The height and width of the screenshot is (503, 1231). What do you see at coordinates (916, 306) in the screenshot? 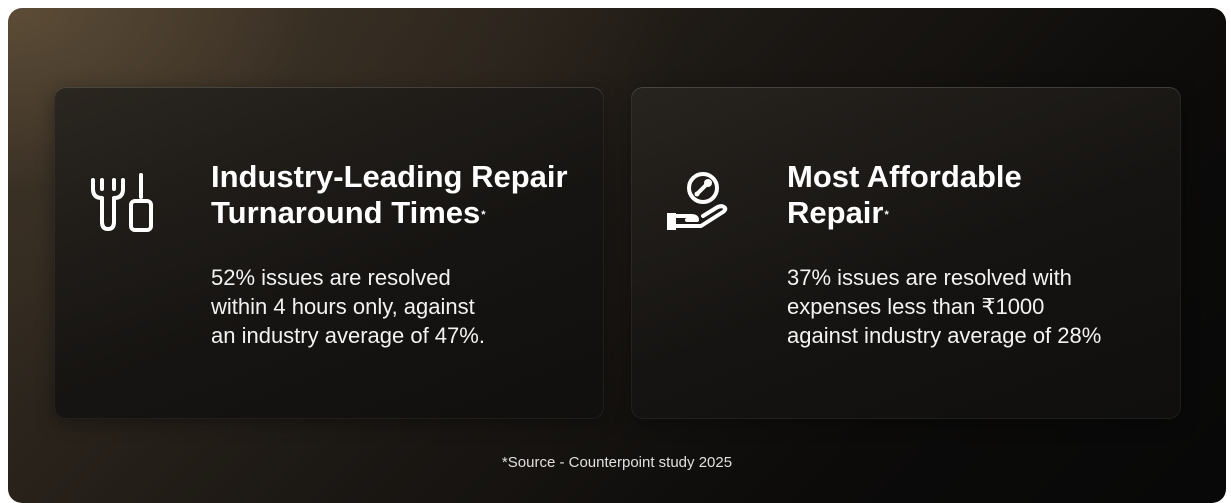
I see `card-description-line: expenses less than ₹1000` at bounding box center [916, 306].